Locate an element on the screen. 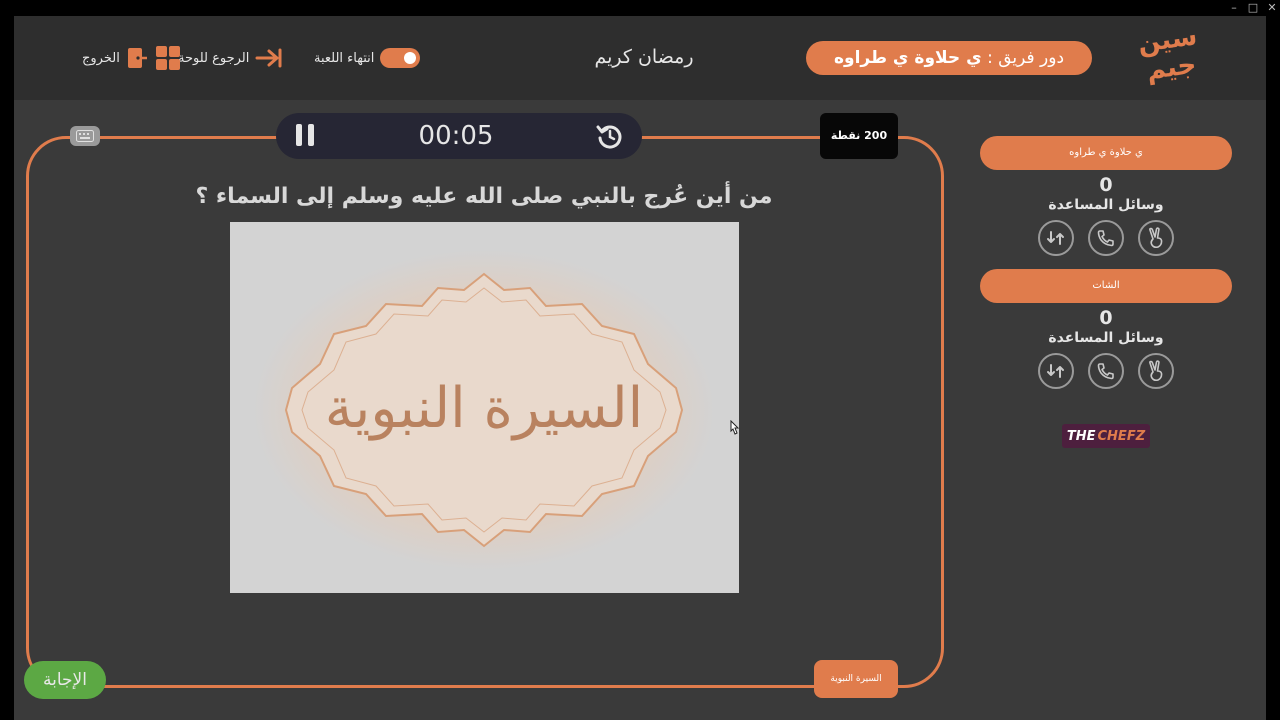  arrow-right-icon is located at coordinates (268, 58).